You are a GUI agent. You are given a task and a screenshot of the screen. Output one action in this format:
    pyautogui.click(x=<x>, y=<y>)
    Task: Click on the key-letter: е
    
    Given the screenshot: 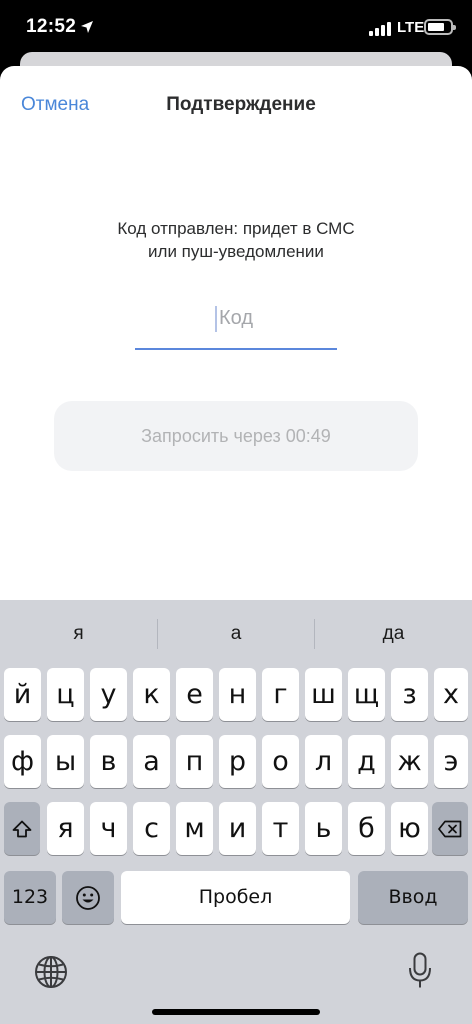 What is the action you would take?
    pyautogui.click(x=194, y=694)
    